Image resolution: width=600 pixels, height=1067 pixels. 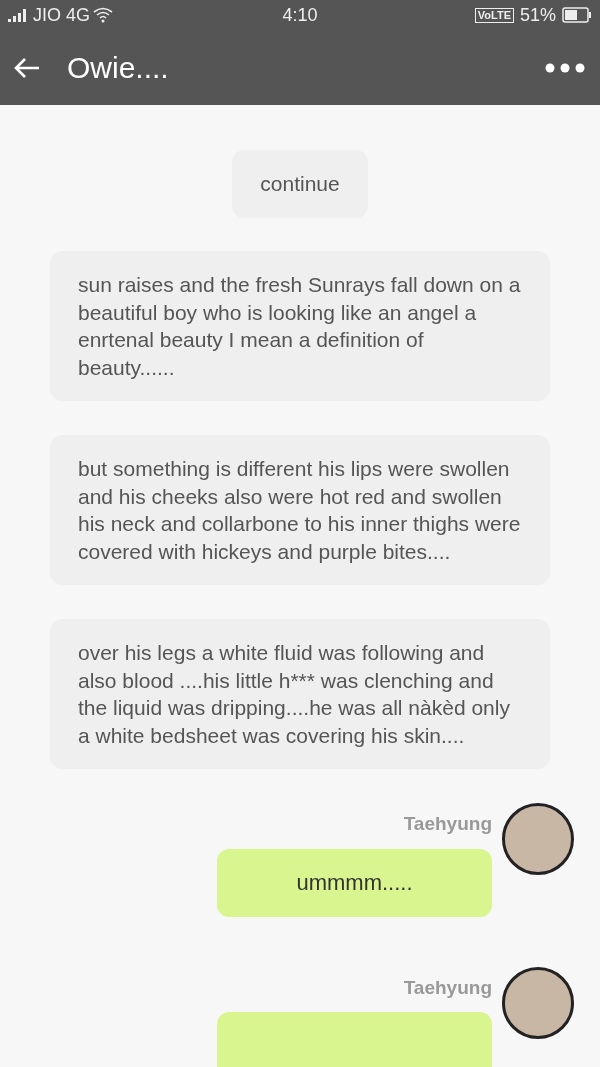 I want to click on carrier-label: JIO 4G, so click(x=61, y=15).